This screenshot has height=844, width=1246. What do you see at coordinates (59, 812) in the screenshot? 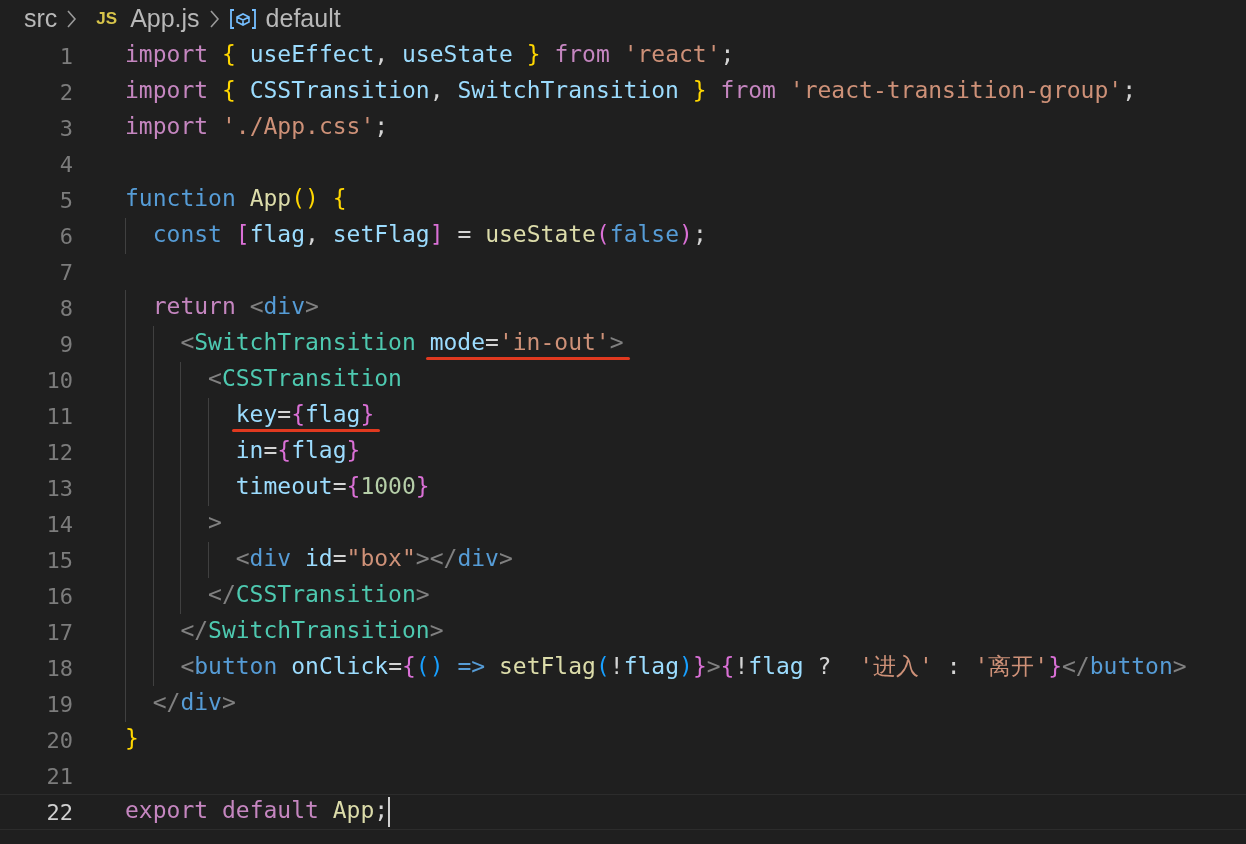
I see `line-number: 22` at bounding box center [59, 812].